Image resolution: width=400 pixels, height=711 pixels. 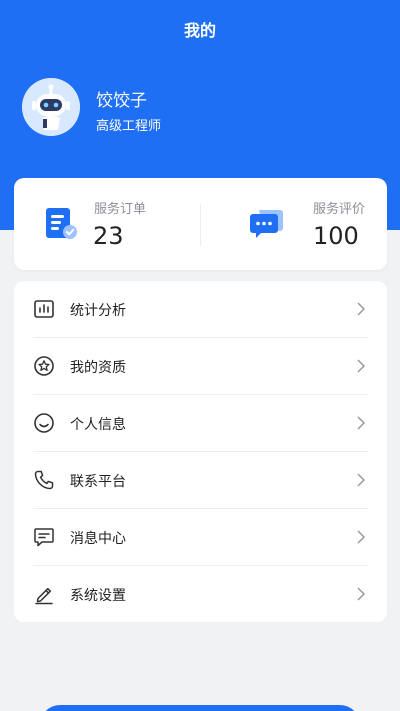 I want to click on menu-item-qualifications: 我的资质, so click(x=200, y=366).